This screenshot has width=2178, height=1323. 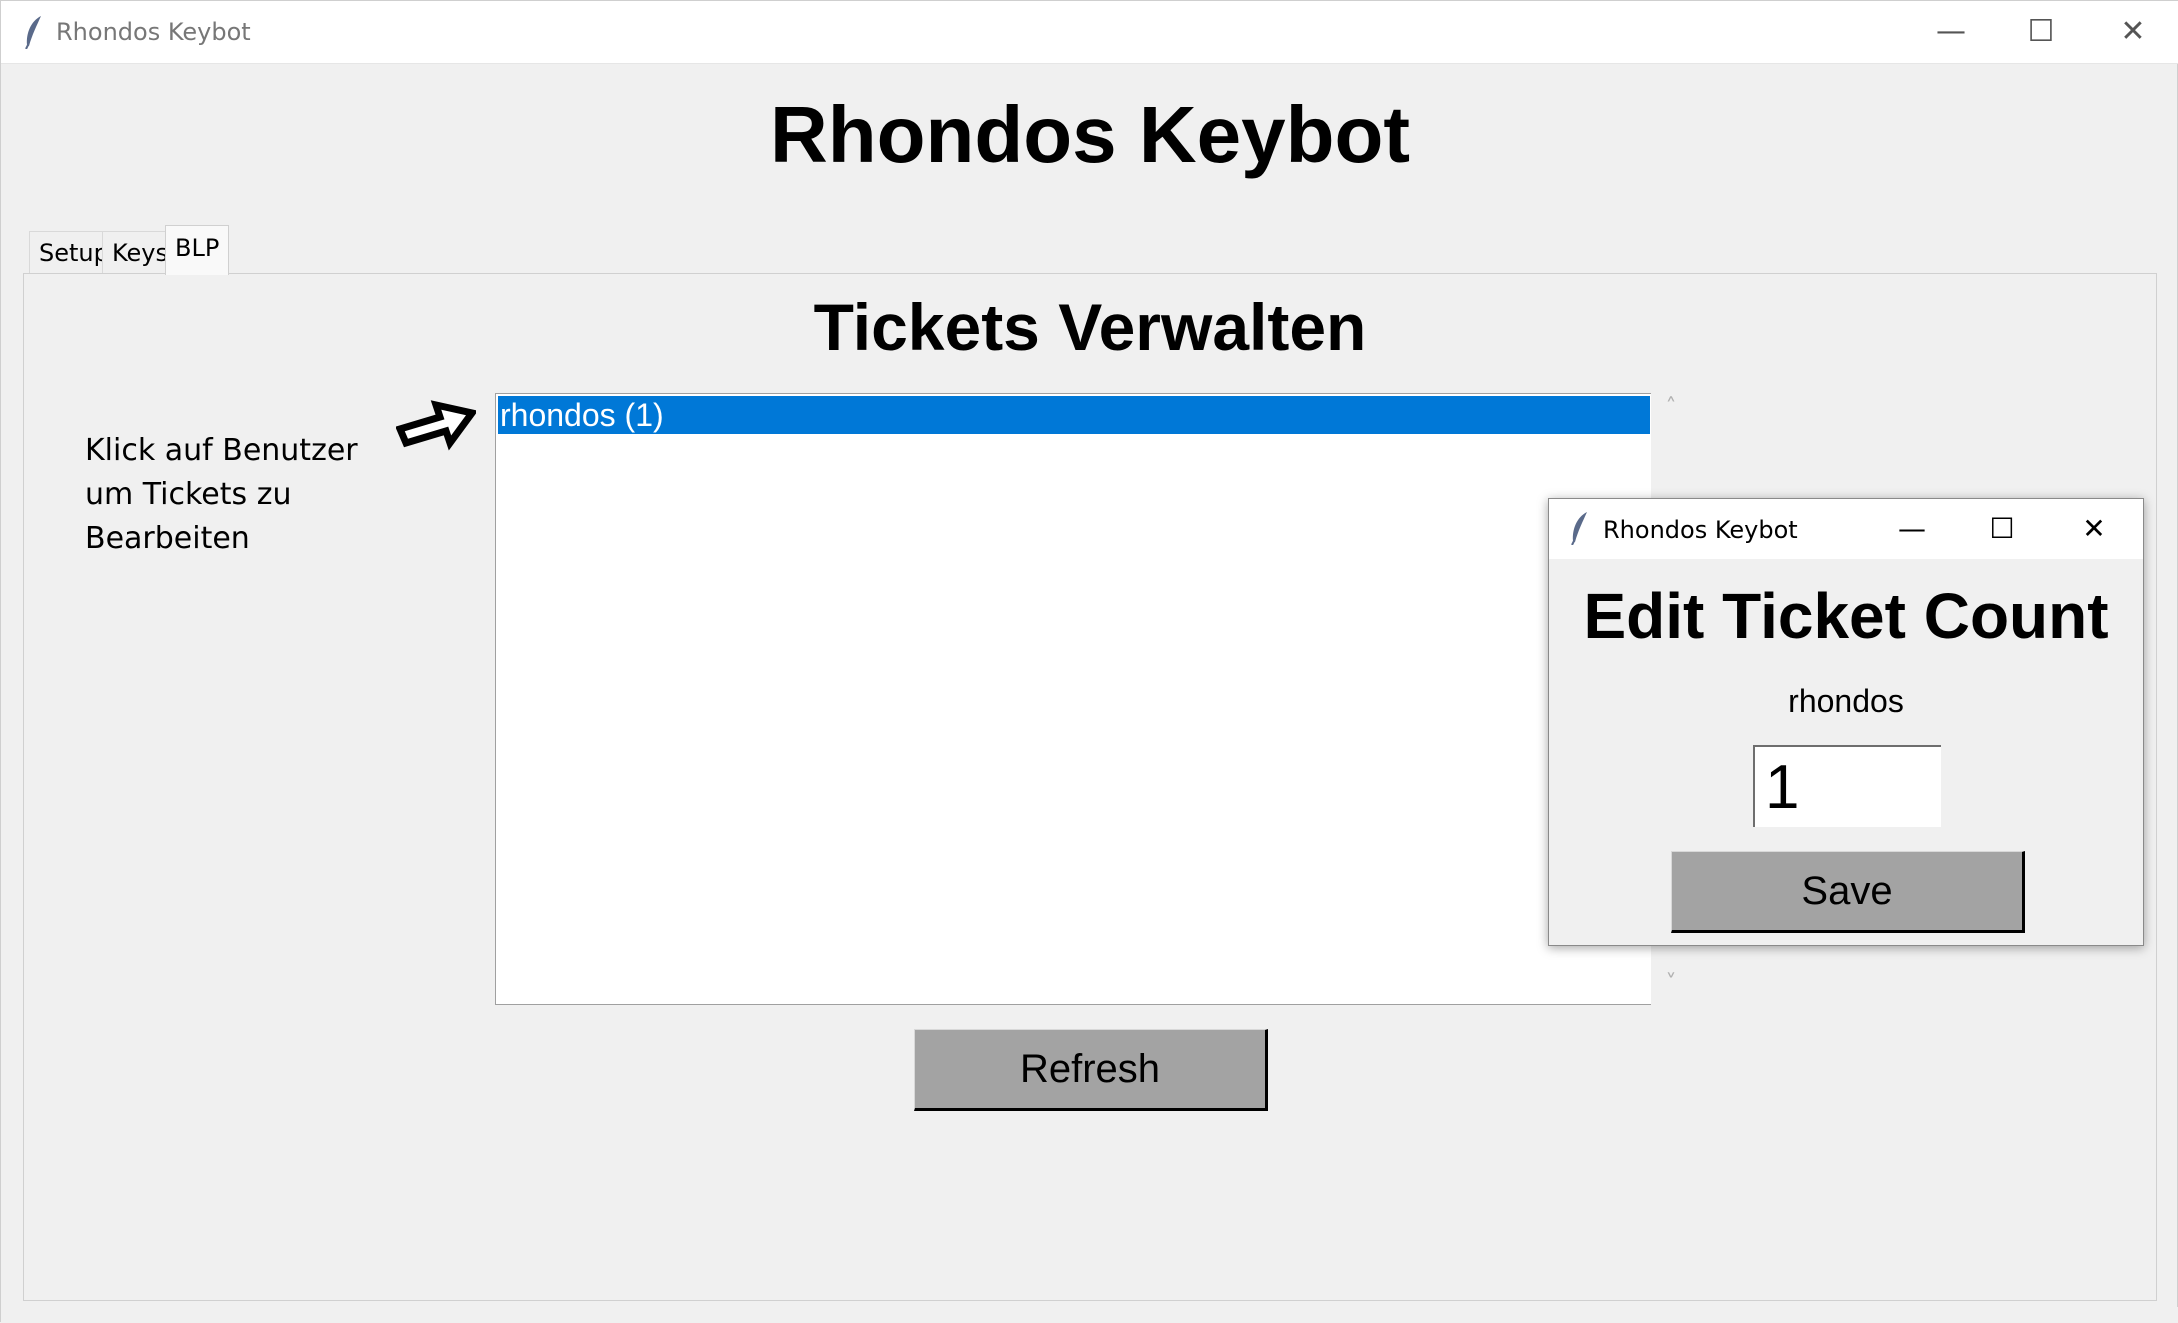 What do you see at coordinates (1848, 892) in the screenshot?
I see `save-button: Save` at bounding box center [1848, 892].